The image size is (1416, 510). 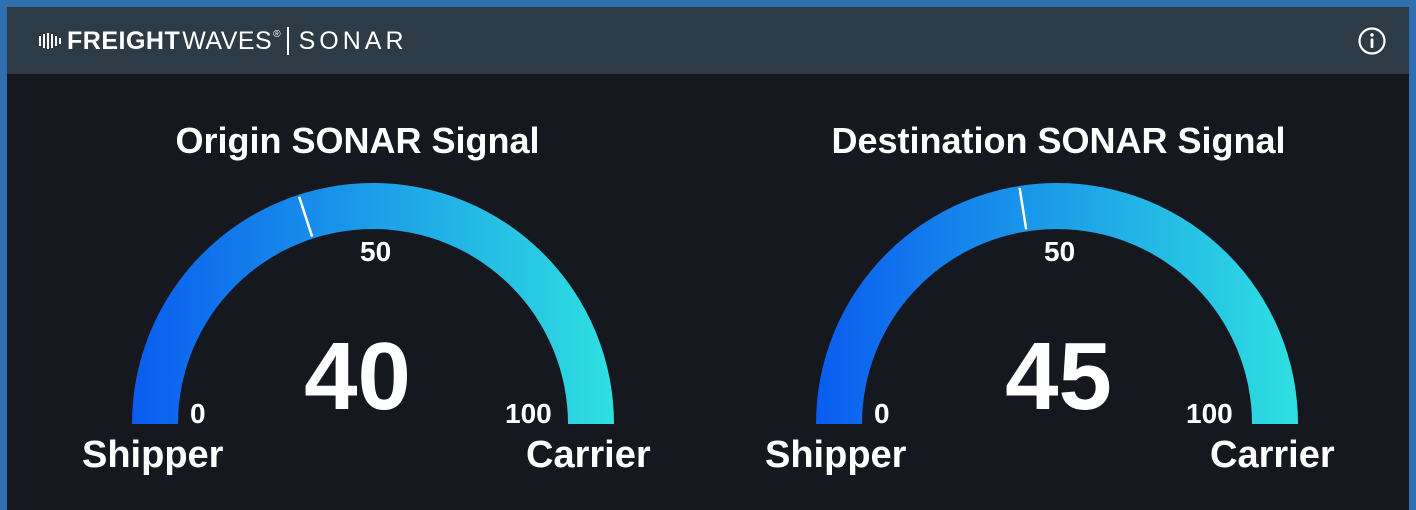 What do you see at coordinates (708, 40) in the screenshot?
I see `header-bar: FREIGHT WAVES ® SONAR` at bounding box center [708, 40].